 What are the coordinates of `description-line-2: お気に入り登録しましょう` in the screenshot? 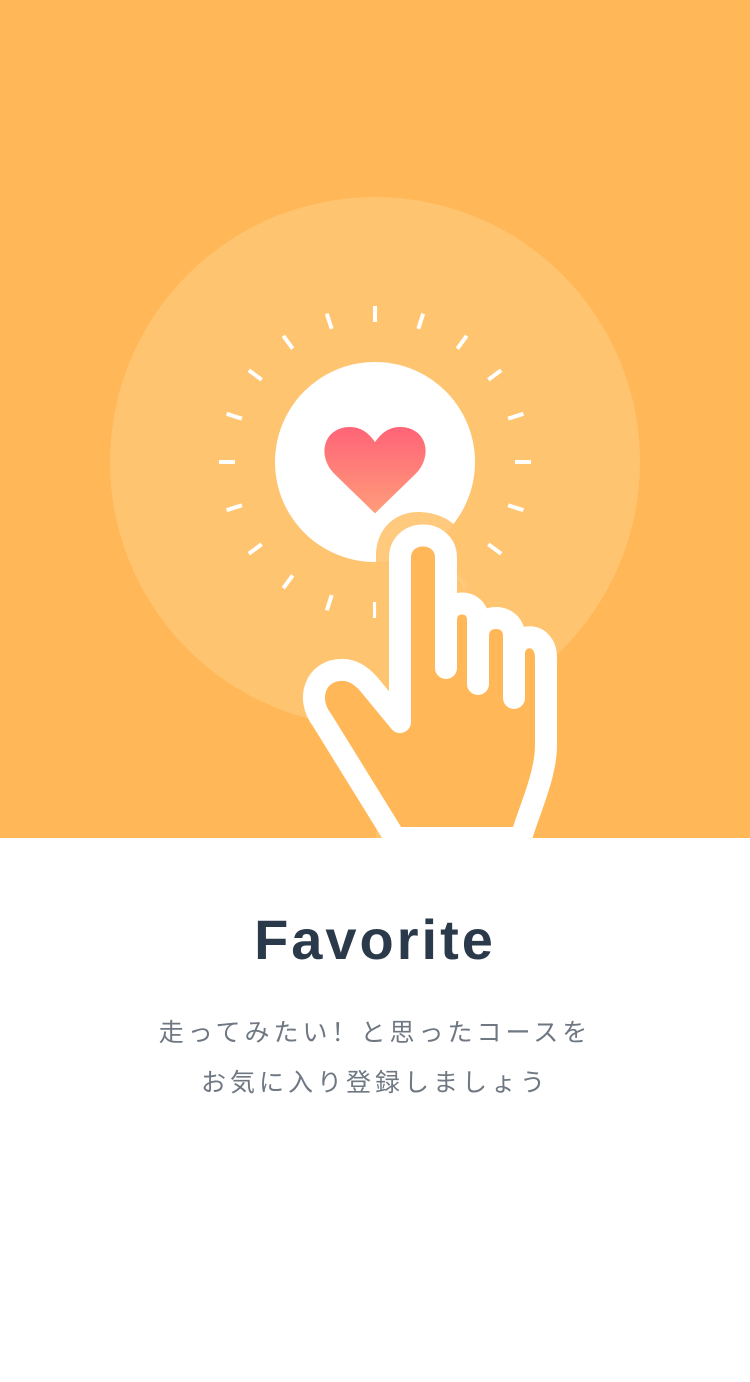 It's located at (374, 1082).